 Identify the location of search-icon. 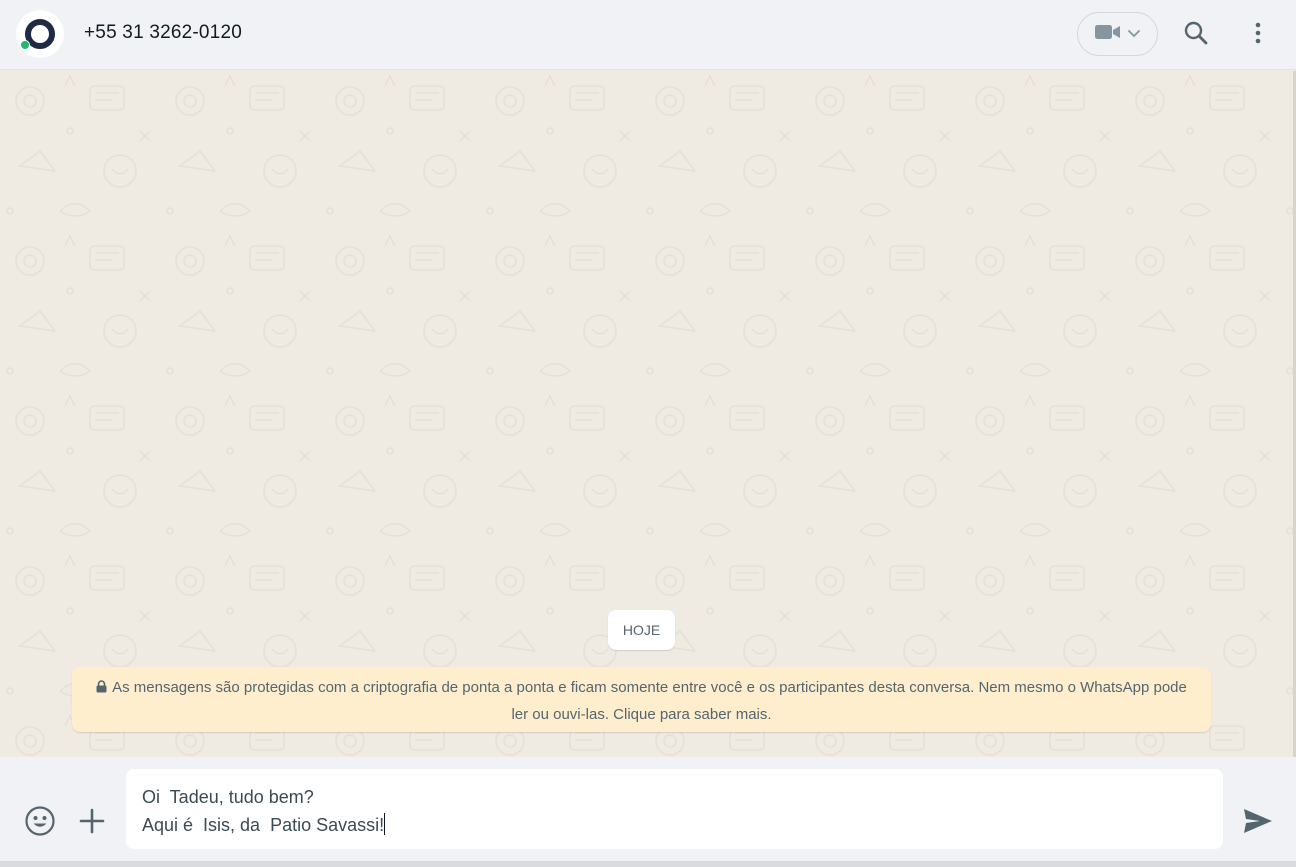
(1196, 35).